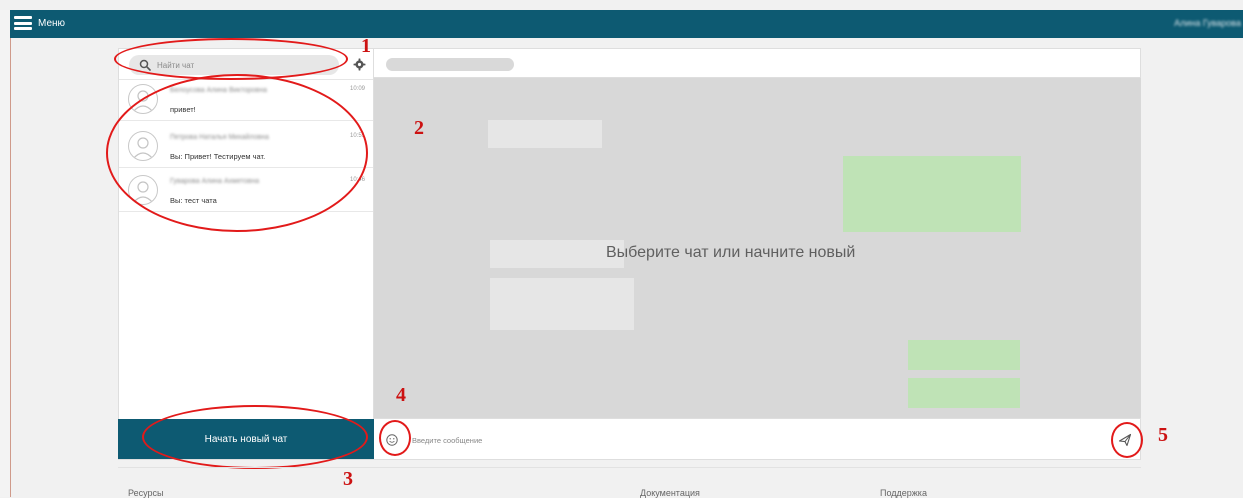 The height and width of the screenshot is (498, 1243). What do you see at coordinates (145, 65) in the screenshot?
I see `search-icon` at bounding box center [145, 65].